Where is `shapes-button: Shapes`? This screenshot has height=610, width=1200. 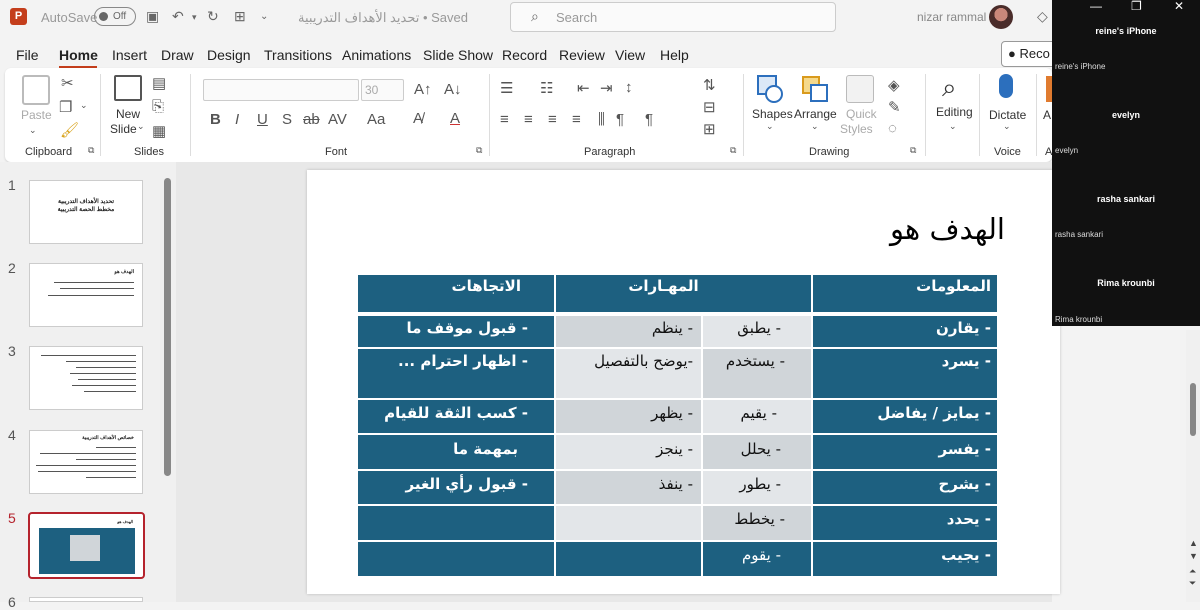 shapes-button: Shapes is located at coordinates (772, 114).